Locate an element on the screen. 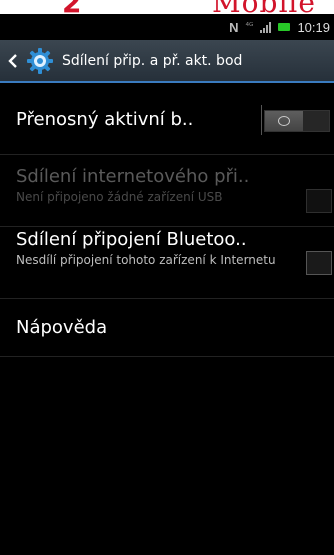  usb-tethering-title: Sdílení internetového při.. is located at coordinates (133, 176).